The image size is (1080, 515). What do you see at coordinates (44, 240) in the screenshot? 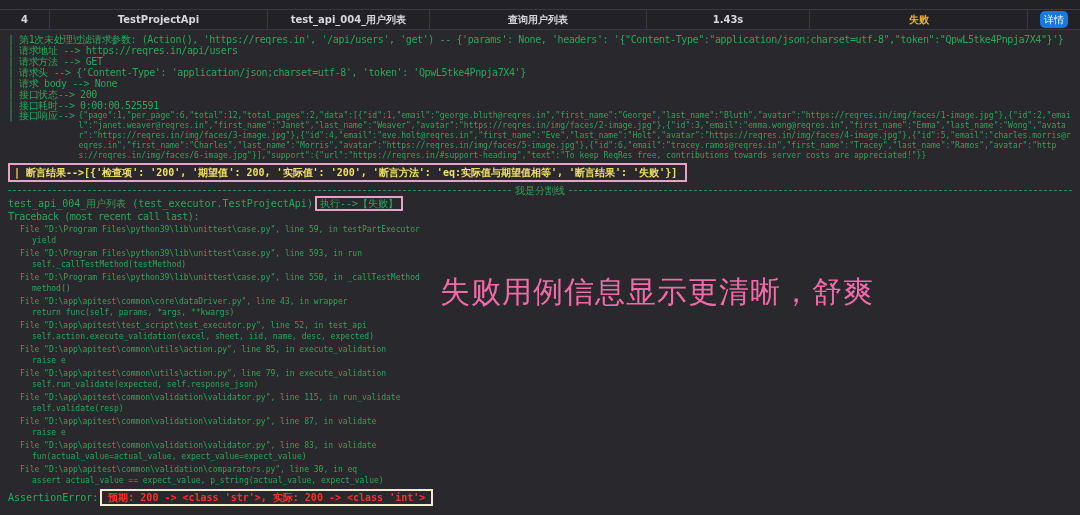
I see `traceback-code: yield` at bounding box center [44, 240].